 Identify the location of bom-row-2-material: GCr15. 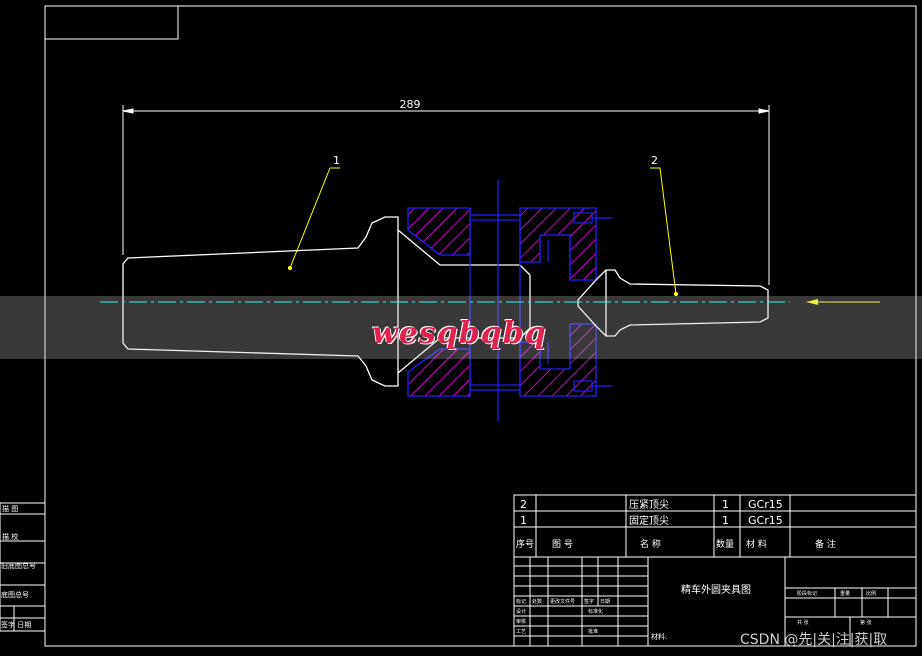
(765, 520).